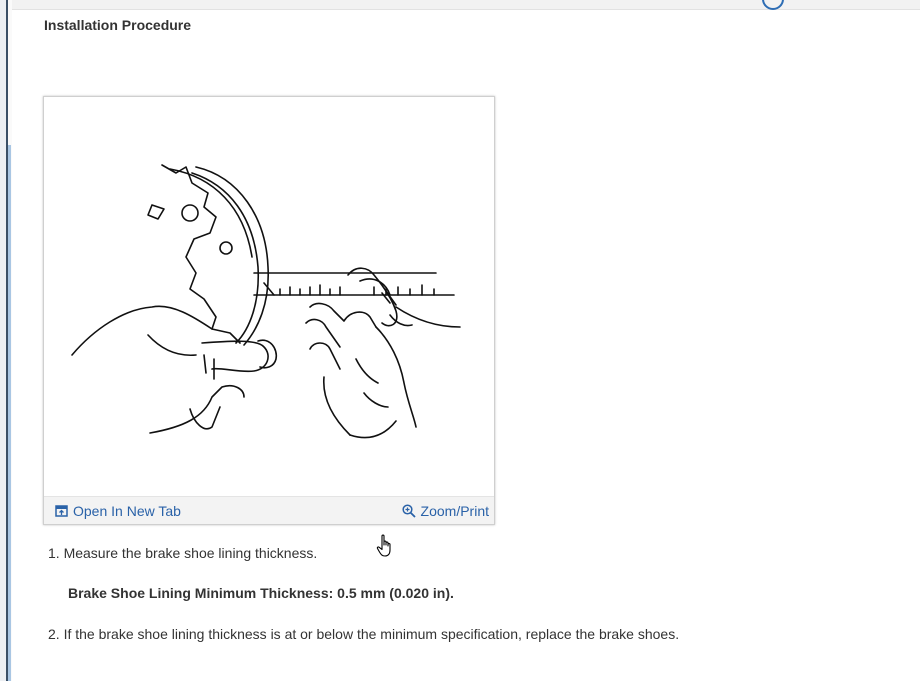 This screenshot has height=681, width=920. What do you see at coordinates (454, 511) in the screenshot?
I see `zoom-print-label: Zoom/Print` at bounding box center [454, 511].